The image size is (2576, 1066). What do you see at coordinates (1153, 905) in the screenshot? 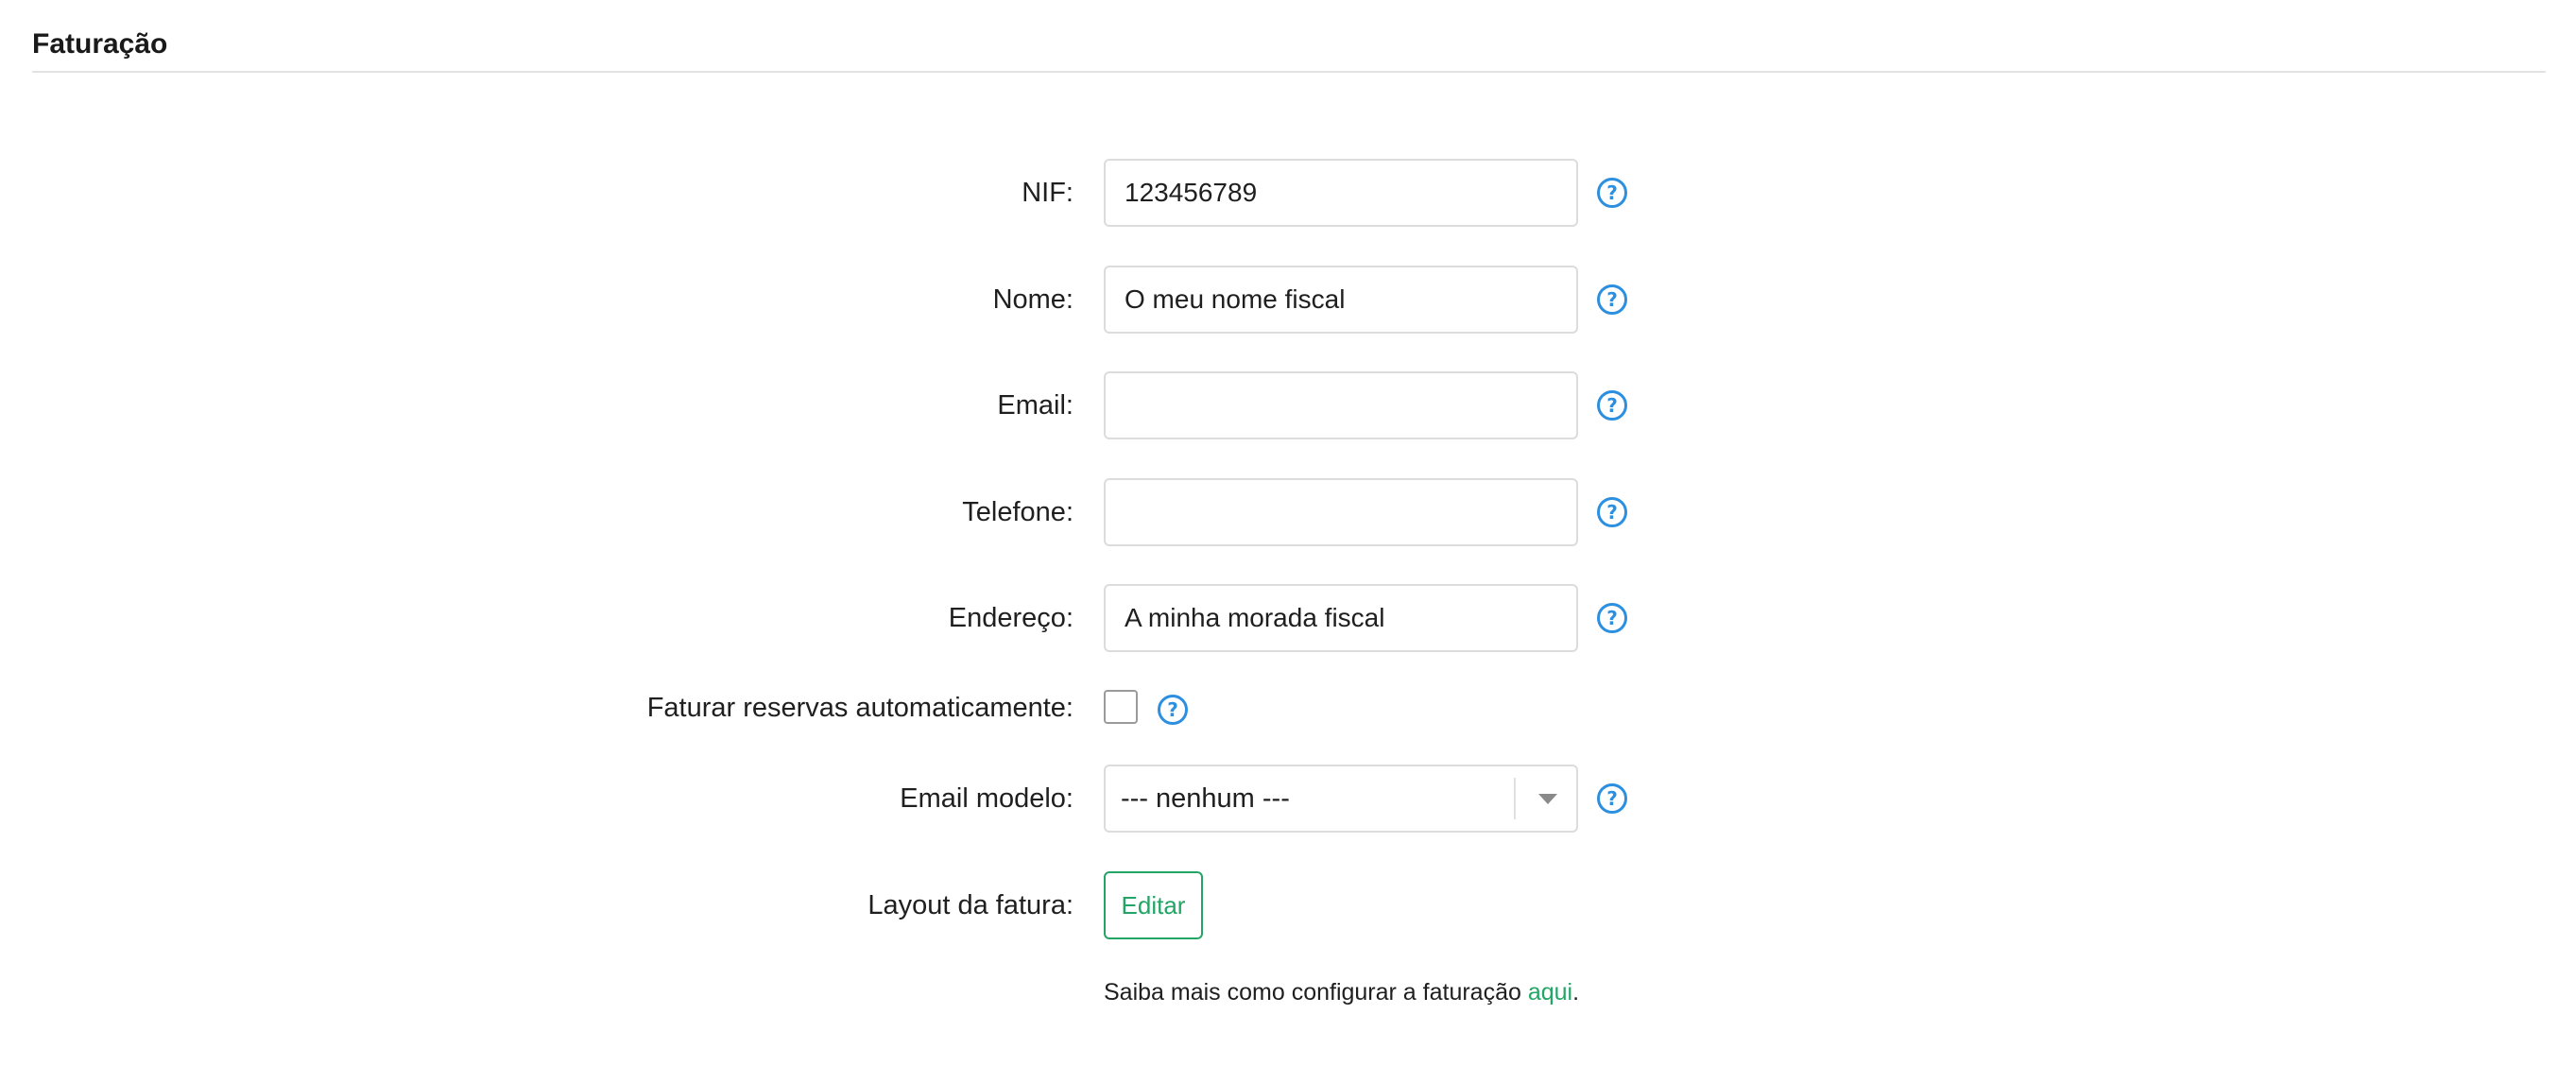
I see `edit-layout-button: Editar` at bounding box center [1153, 905].